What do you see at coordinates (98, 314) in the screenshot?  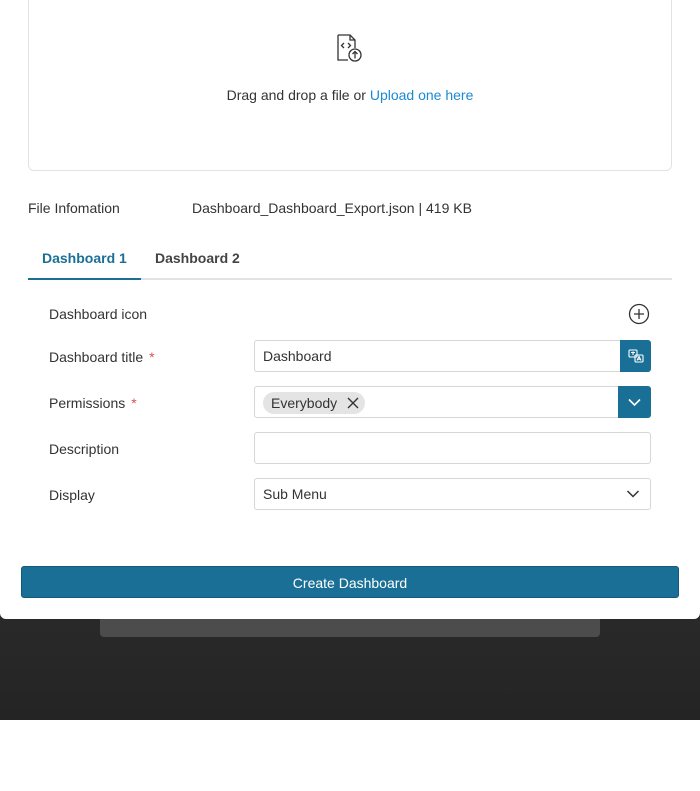 I see `dashboard-icon-label: Dashboard icon` at bounding box center [98, 314].